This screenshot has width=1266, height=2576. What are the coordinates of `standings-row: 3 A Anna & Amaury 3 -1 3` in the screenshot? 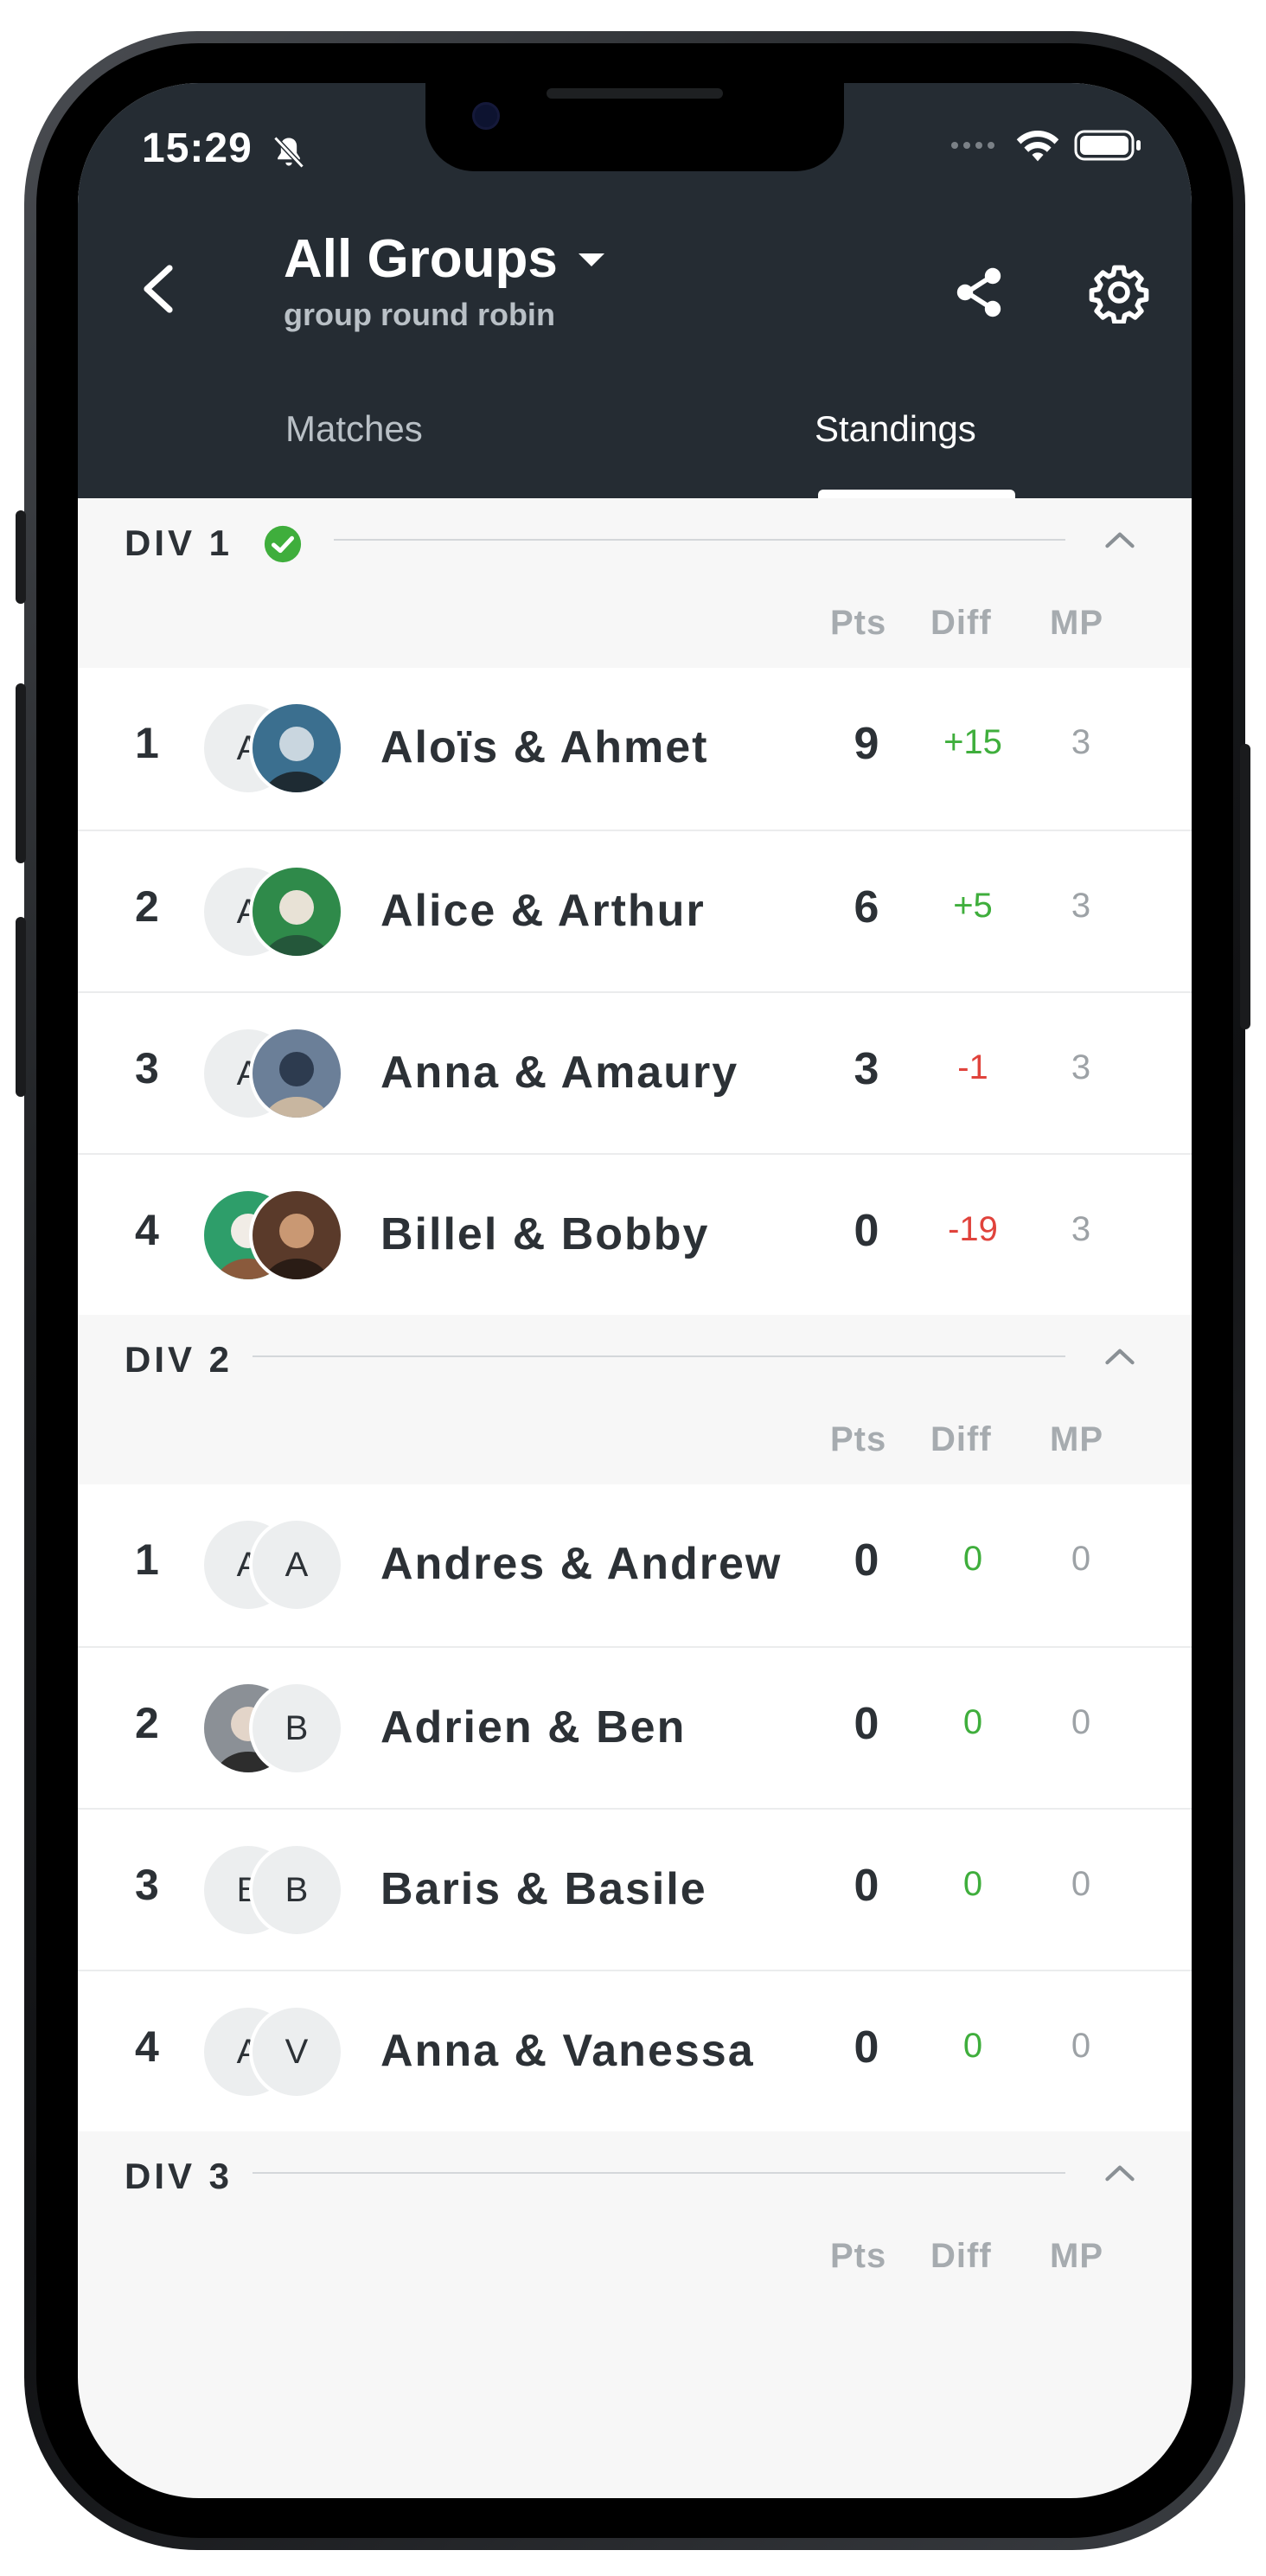 It's located at (635, 1072).